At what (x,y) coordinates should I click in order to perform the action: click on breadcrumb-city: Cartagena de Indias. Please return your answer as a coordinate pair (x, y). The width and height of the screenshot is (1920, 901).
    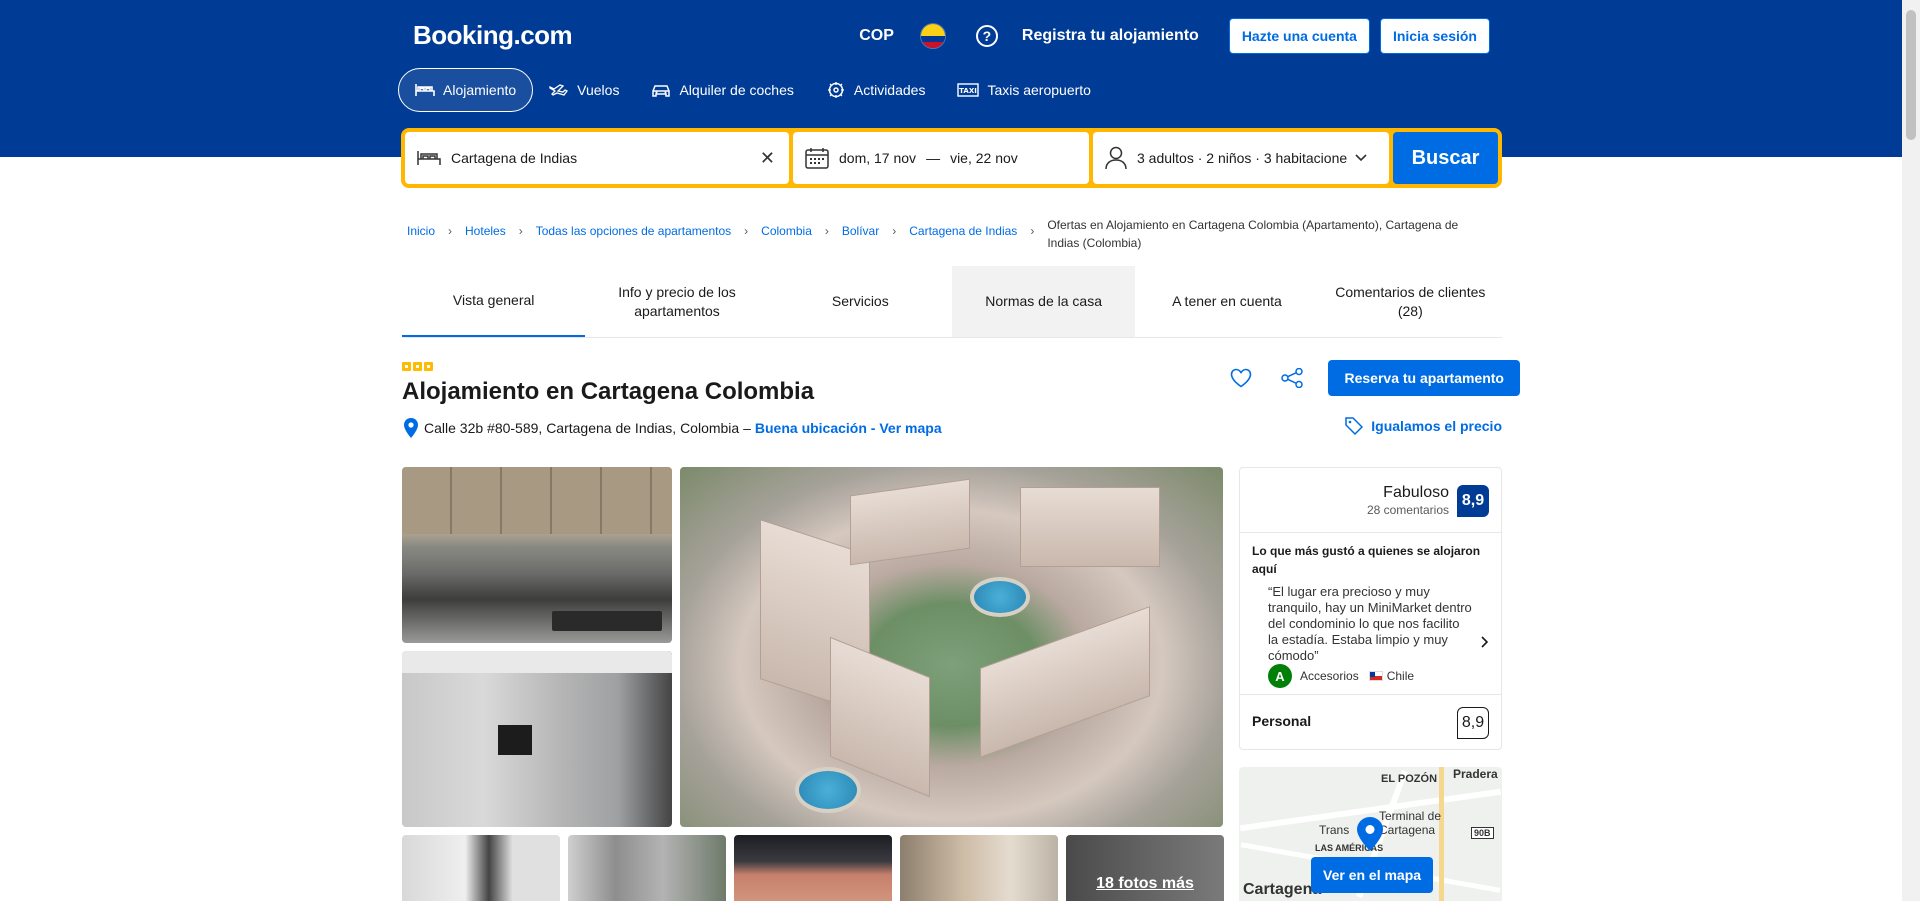
    Looking at the image, I should click on (963, 231).